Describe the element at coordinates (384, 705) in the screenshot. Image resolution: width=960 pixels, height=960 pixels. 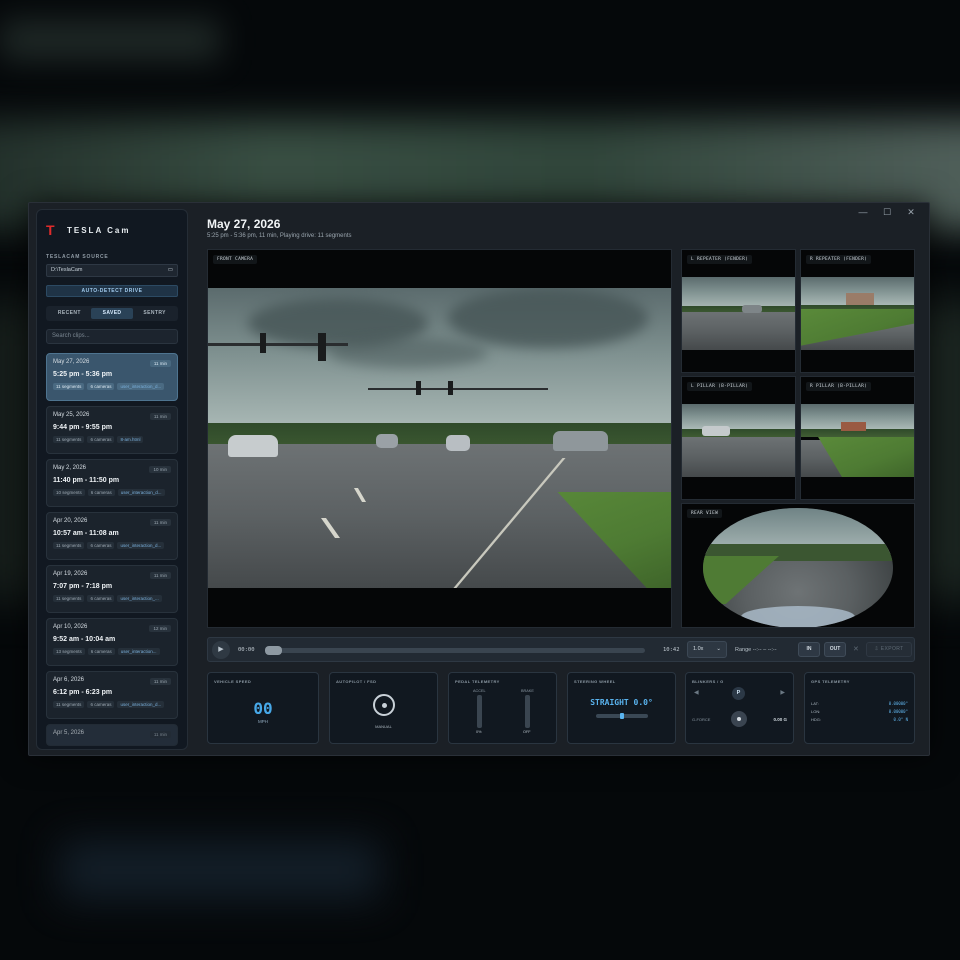
I see `steering-wheel-icon` at that location.